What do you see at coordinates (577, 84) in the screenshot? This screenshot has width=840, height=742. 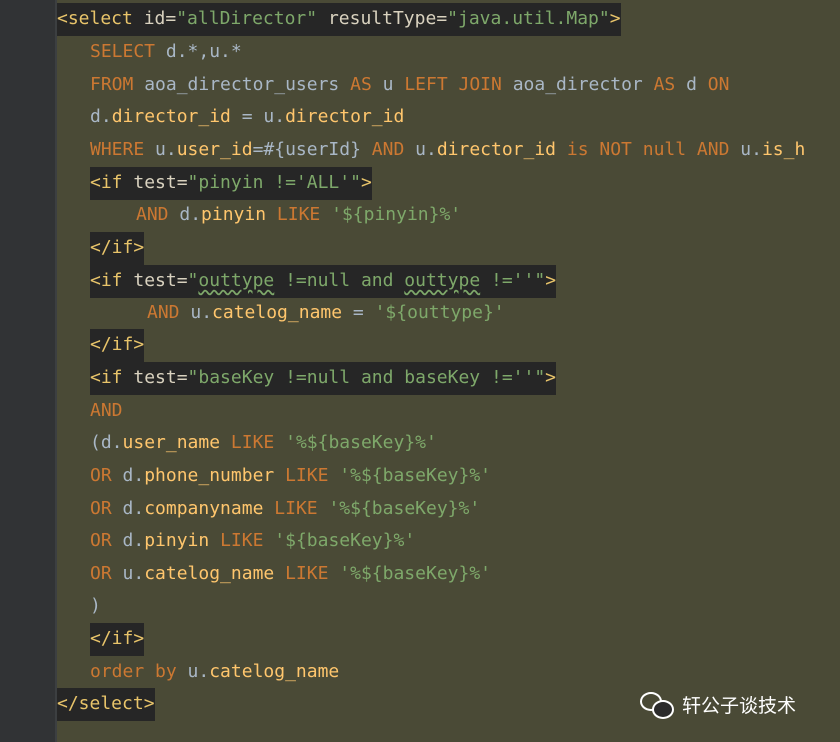 I see `token: aoa_director` at bounding box center [577, 84].